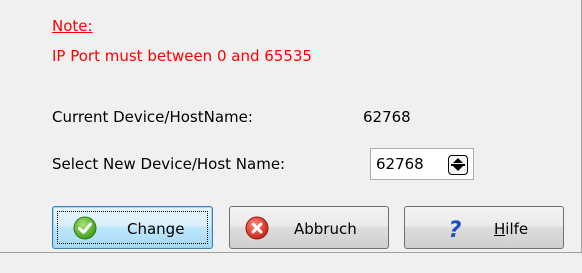 The width and height of the screenshot is (582, 273). What do you see at coordinates (484, 227) in the screenshot?
I see `hilfe-button: ? Hilfe` at bounding box center [484, 227].